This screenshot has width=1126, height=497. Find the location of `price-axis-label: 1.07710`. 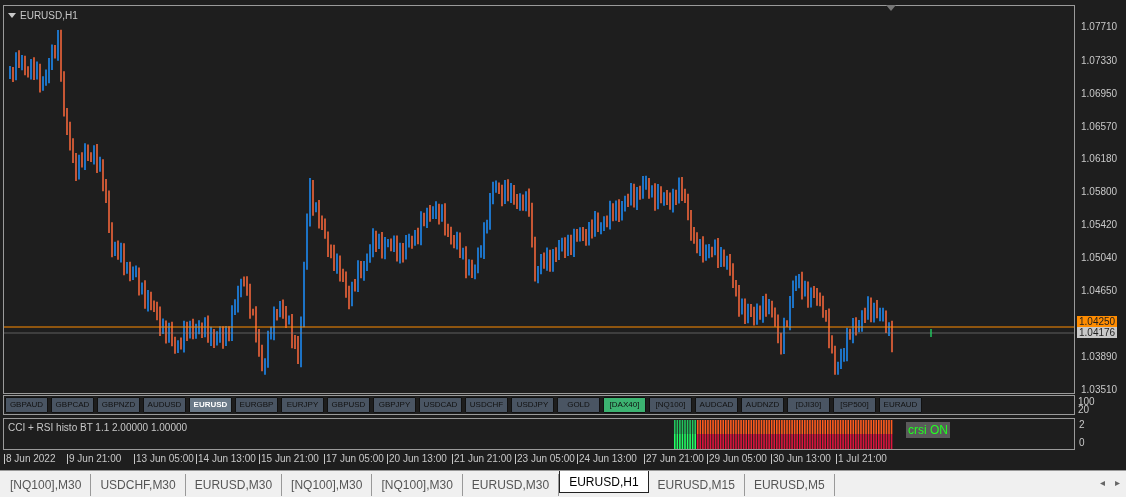

price-axis-label: 1.07710 is located at coordinates (1099, 27).